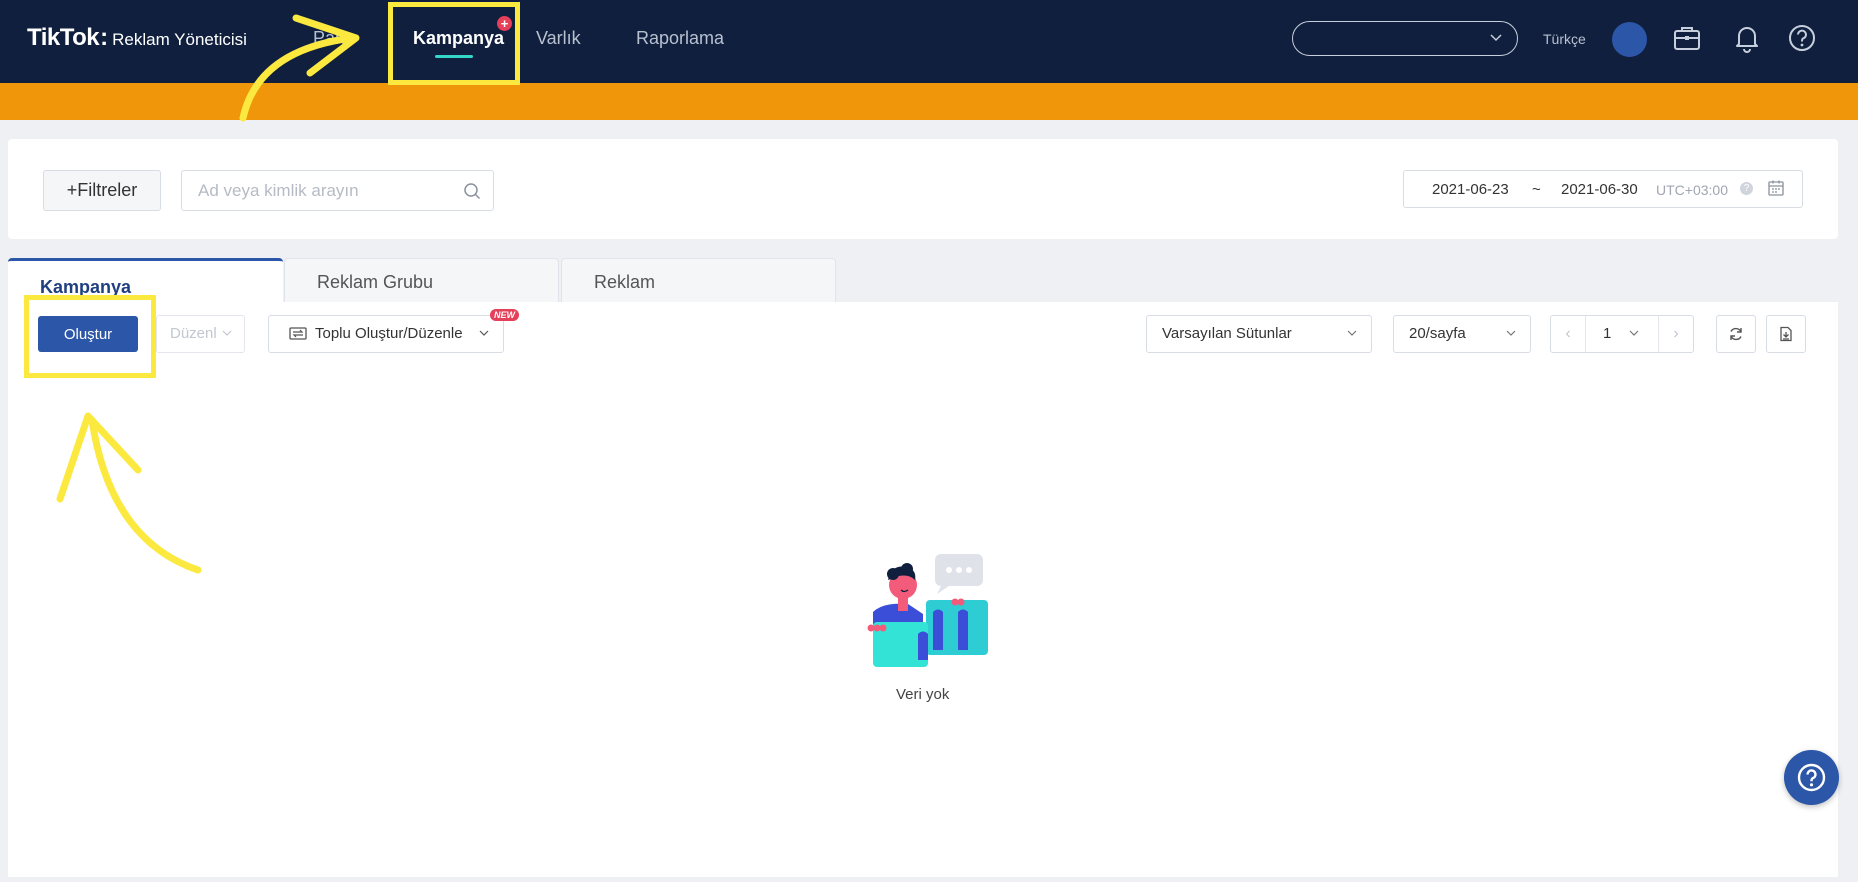 This screenshot has width=1858, height=882. What do you see at coordinates (1607, 333) in the screenshot?
I see `page-number-select: 1` at bounding box center [1607, 333].